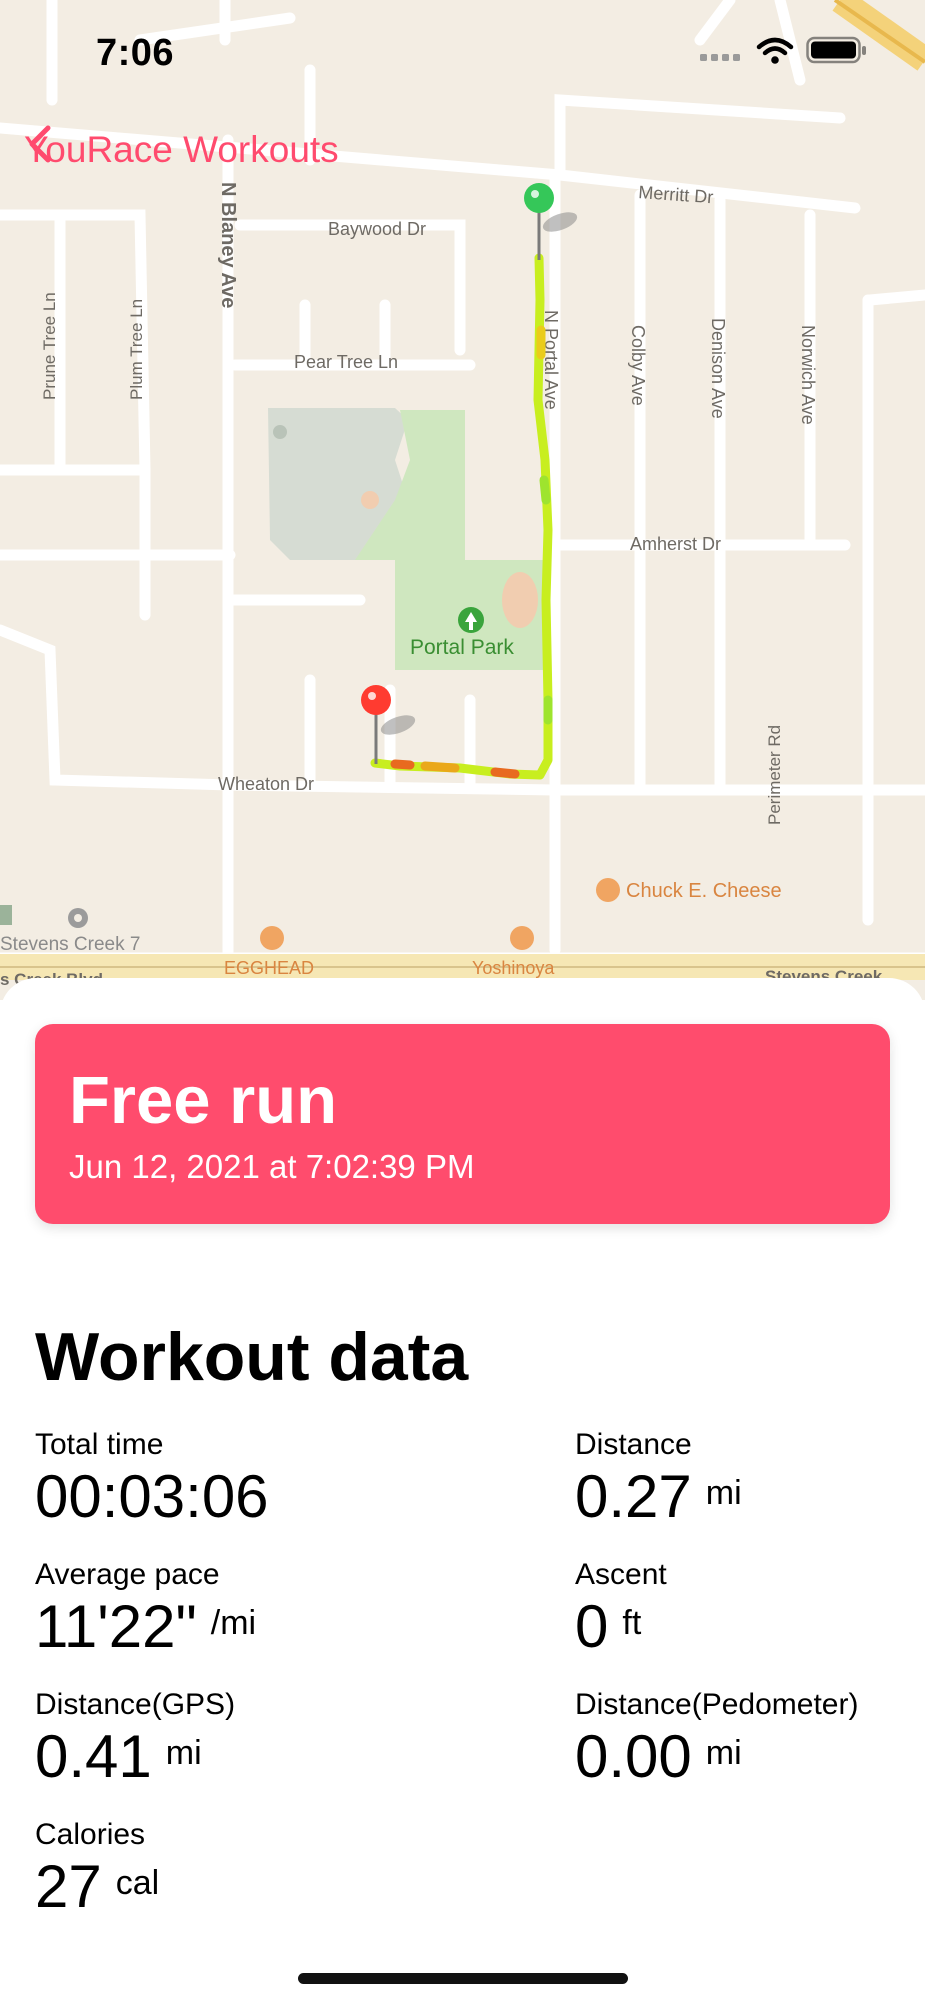  Describe the element at coordinates (266, 784) in the screenshot. I see `street-label: Wheaton Dr` at that location.